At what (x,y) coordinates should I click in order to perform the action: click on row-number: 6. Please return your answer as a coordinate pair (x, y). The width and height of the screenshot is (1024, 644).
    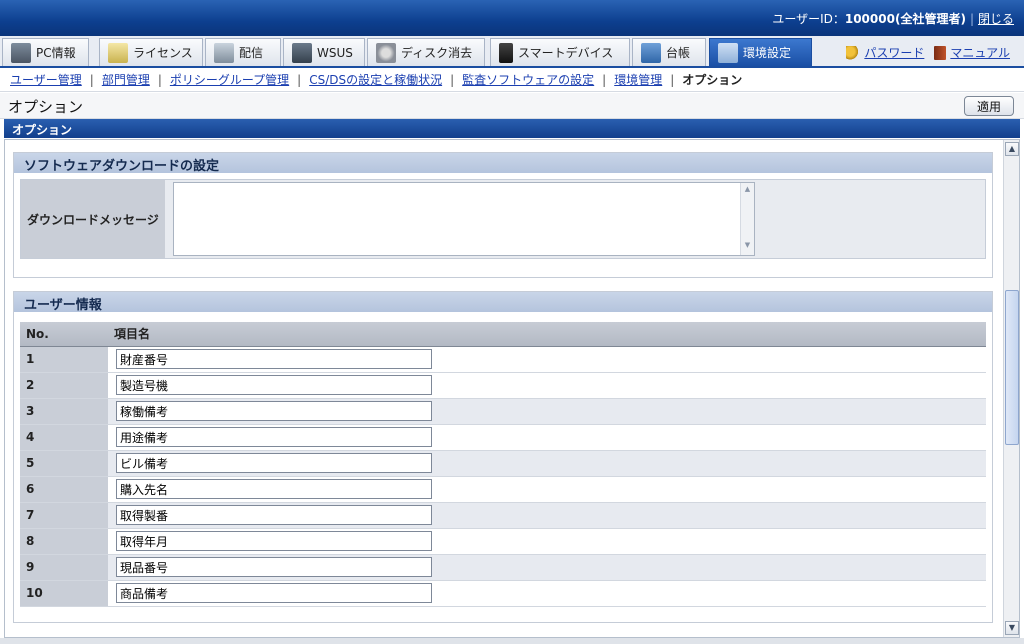
    Looking at the image, I should click on (64, 489).